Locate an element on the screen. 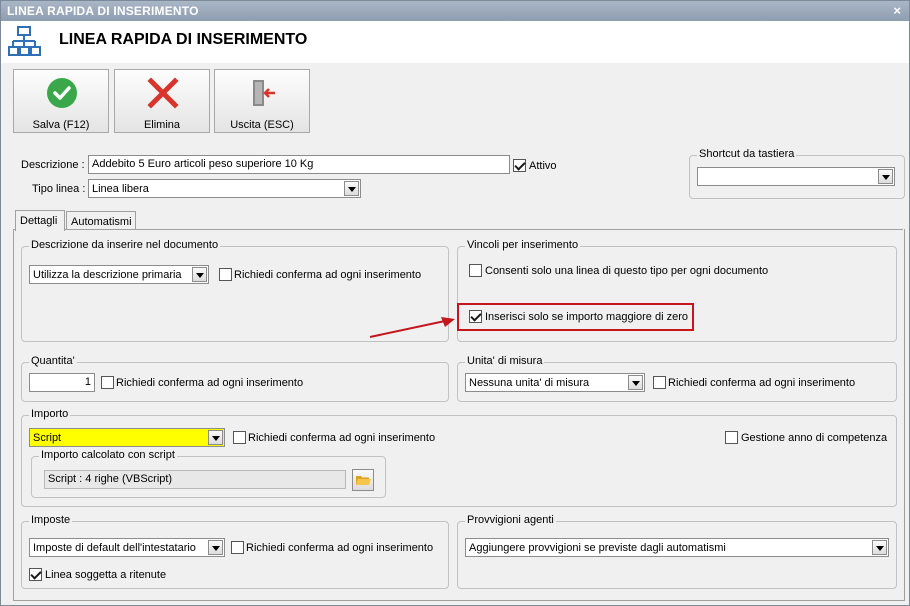  tab-dettagli: Dettagli is located at coordinates (40, 220).